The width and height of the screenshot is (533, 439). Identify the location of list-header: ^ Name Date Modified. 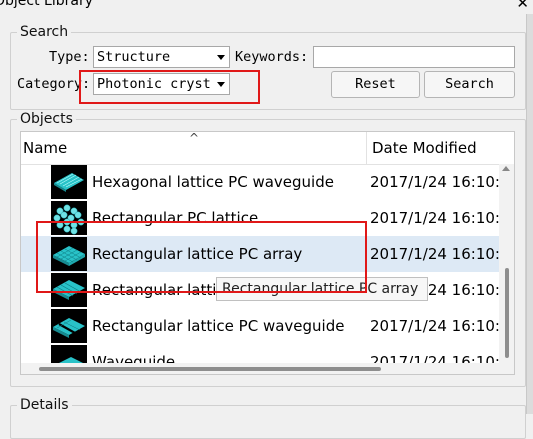
(260, 148).